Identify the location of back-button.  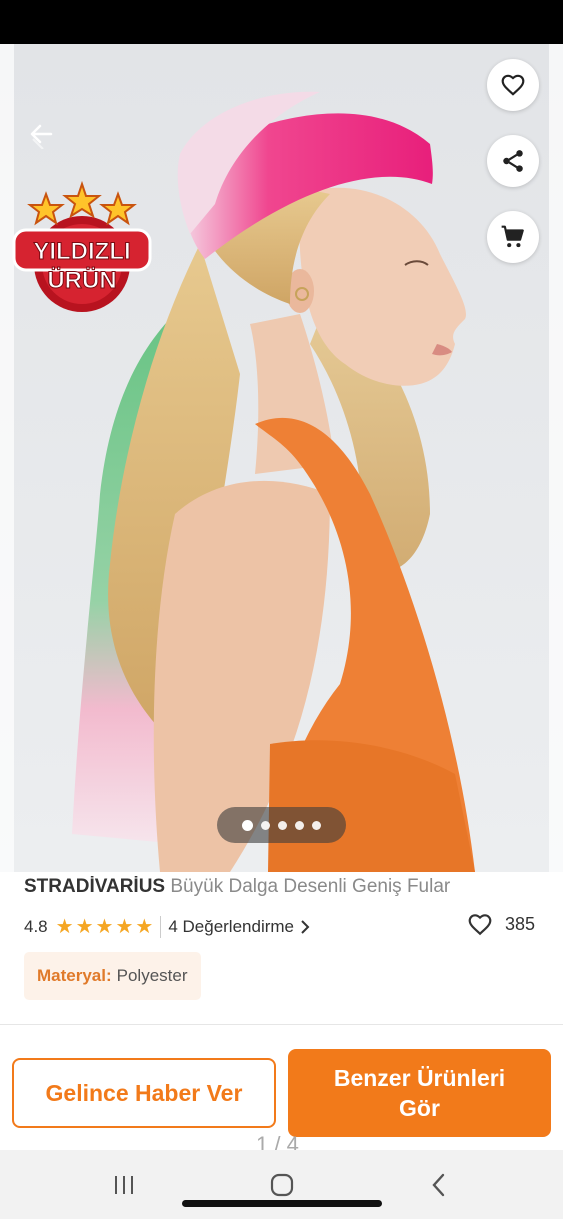
(41, 135).